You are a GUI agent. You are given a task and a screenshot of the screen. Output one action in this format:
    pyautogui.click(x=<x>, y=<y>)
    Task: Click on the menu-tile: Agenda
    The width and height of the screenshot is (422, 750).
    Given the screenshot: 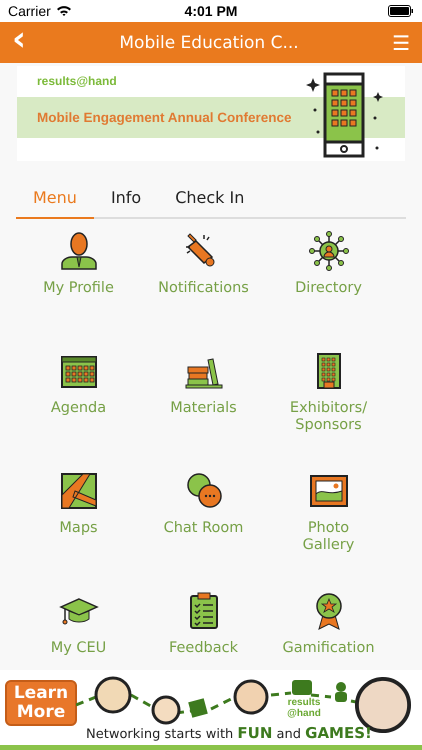 What is the action you would take?
    pyautogui.click(x=78, y=380)
    